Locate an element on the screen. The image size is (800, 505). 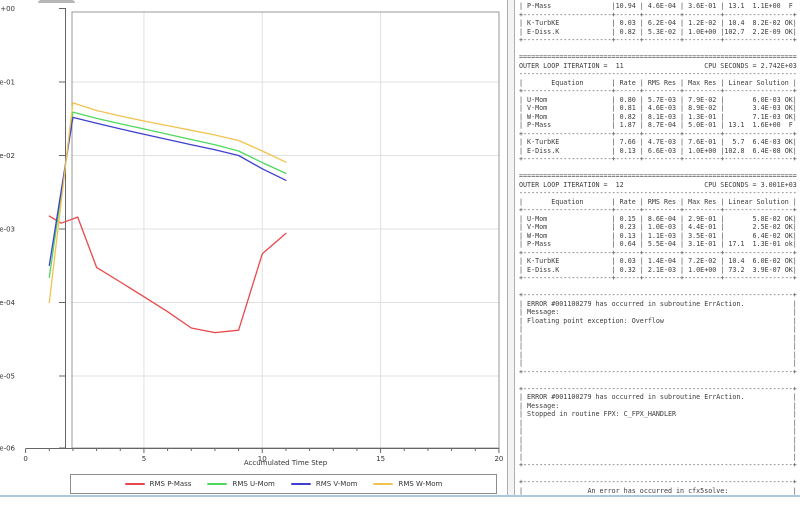
panel-splitter is located at coordinates (511, 247).